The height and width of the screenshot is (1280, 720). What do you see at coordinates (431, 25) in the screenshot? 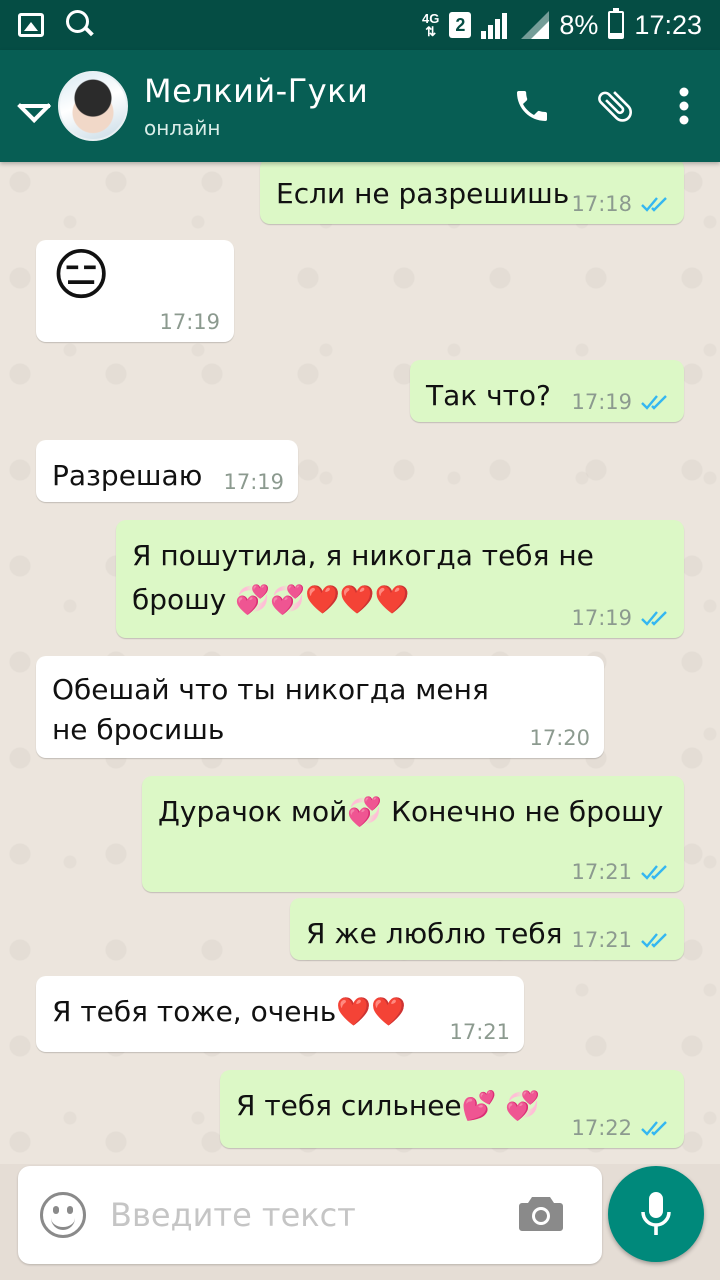
I see `network-type: 4G ⇅` at bounding box center [431, 25].